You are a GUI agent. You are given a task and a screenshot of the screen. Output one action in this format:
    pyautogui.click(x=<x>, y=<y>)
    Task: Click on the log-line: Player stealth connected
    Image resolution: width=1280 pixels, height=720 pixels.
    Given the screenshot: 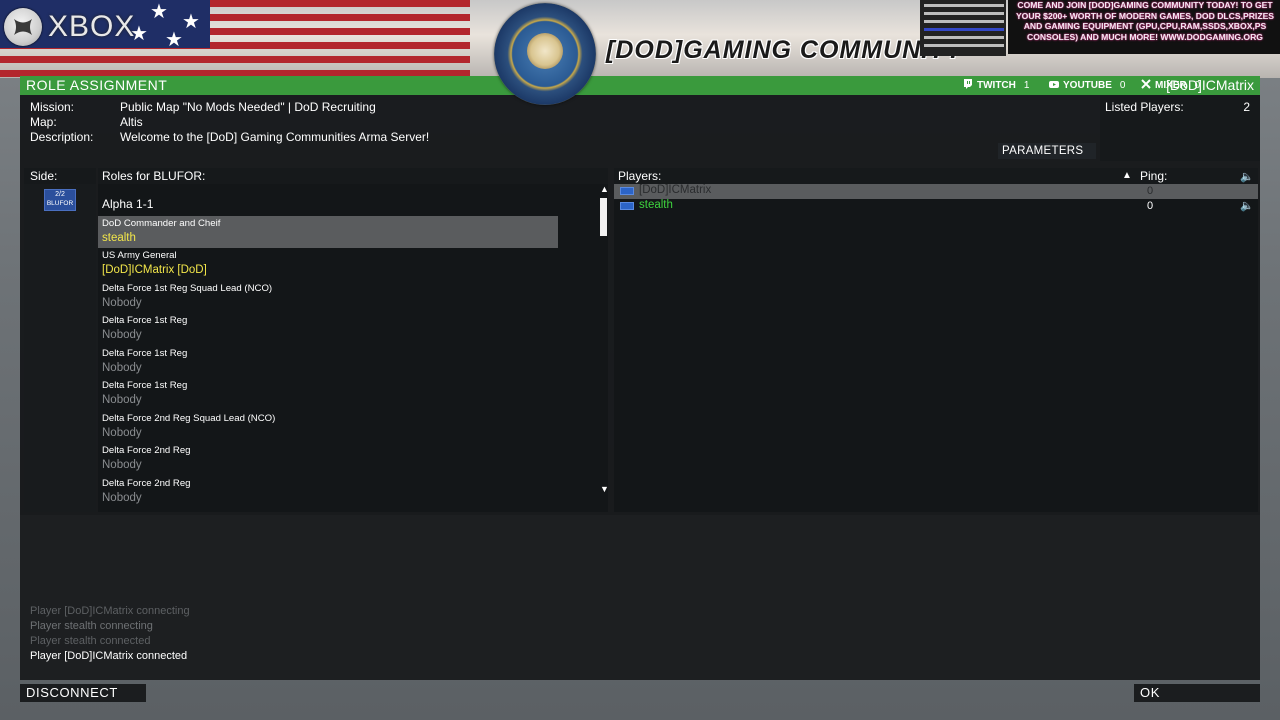 What is the action you would take?
    pyautogui.click(x=90, y=641)
    